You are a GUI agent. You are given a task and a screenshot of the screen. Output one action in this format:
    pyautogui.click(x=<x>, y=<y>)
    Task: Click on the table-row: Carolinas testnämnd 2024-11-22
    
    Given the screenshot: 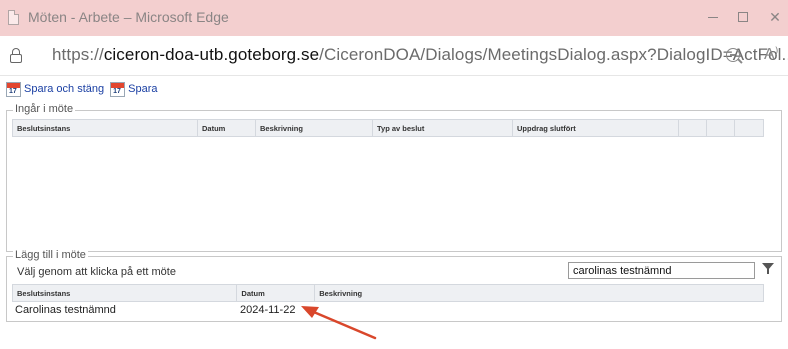 What is the action you would take?
    pyautogui.click(x=388, y=310)
    